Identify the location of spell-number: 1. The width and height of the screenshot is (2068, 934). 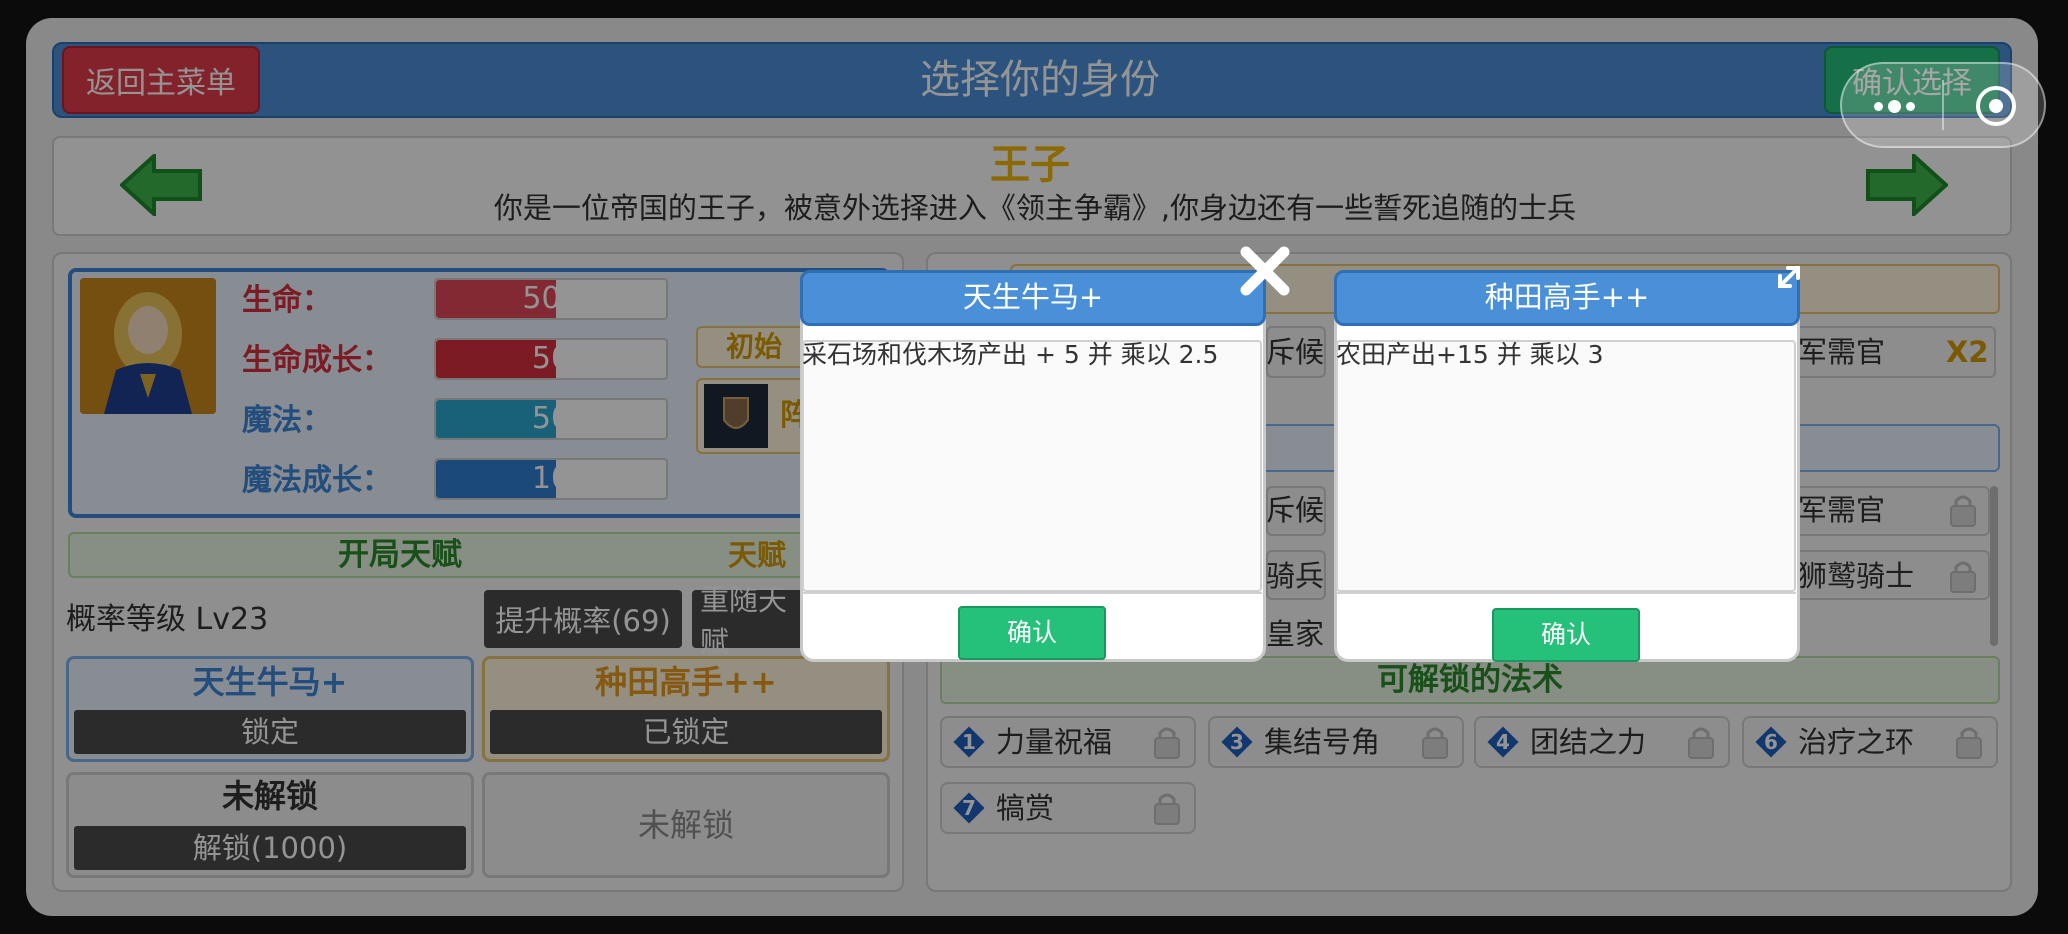
(969, 742).